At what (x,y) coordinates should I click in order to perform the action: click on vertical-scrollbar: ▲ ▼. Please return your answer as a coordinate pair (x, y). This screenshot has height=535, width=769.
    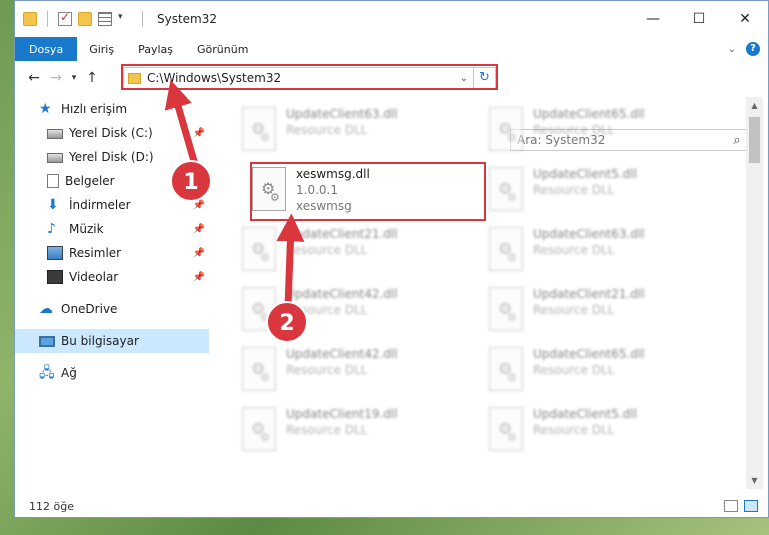
    Looking at the image, I should click on (754, 293).